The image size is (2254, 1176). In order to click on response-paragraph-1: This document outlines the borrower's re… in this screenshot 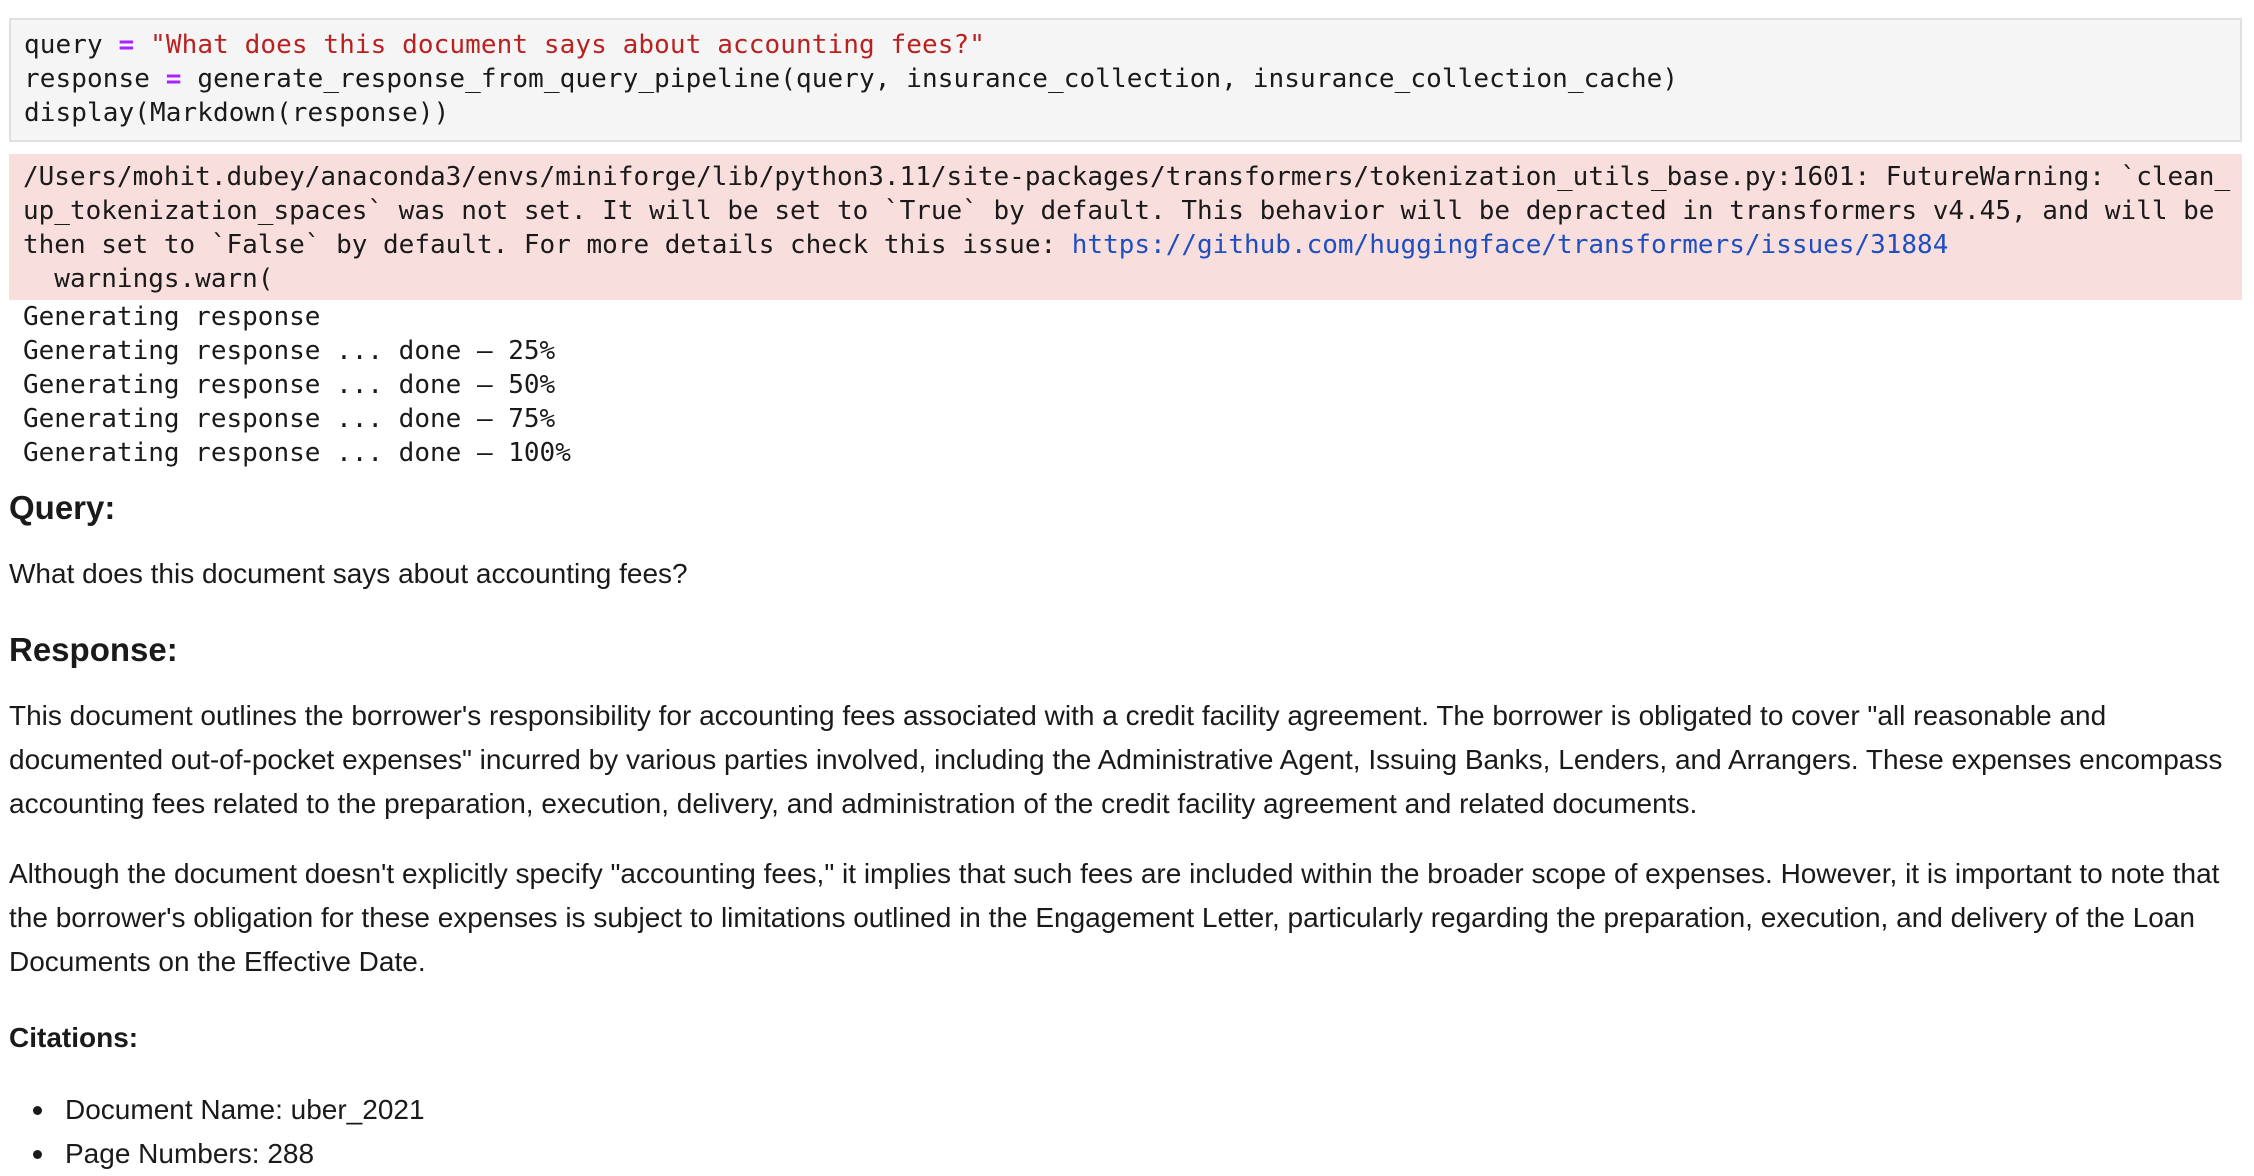, I will do `click(1116, 759)`.